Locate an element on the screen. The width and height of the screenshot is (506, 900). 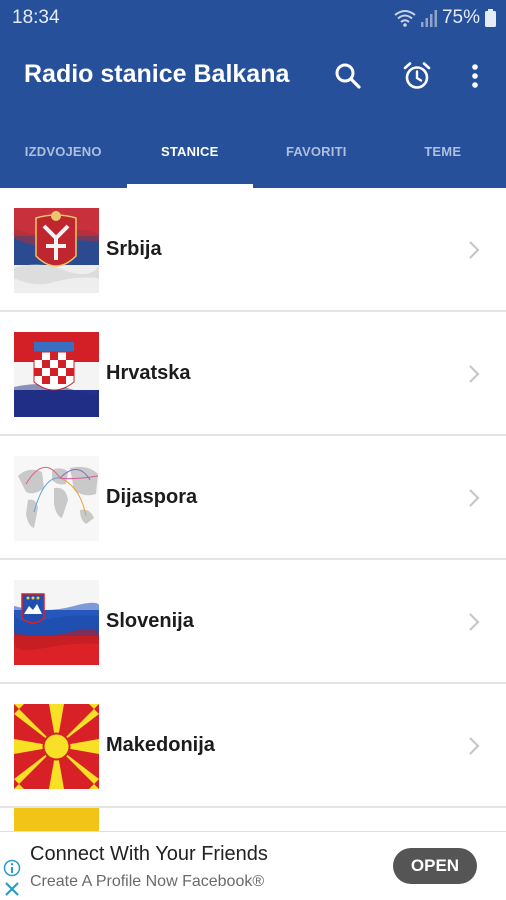
alarm-icon is located at coordinates (417, 75).